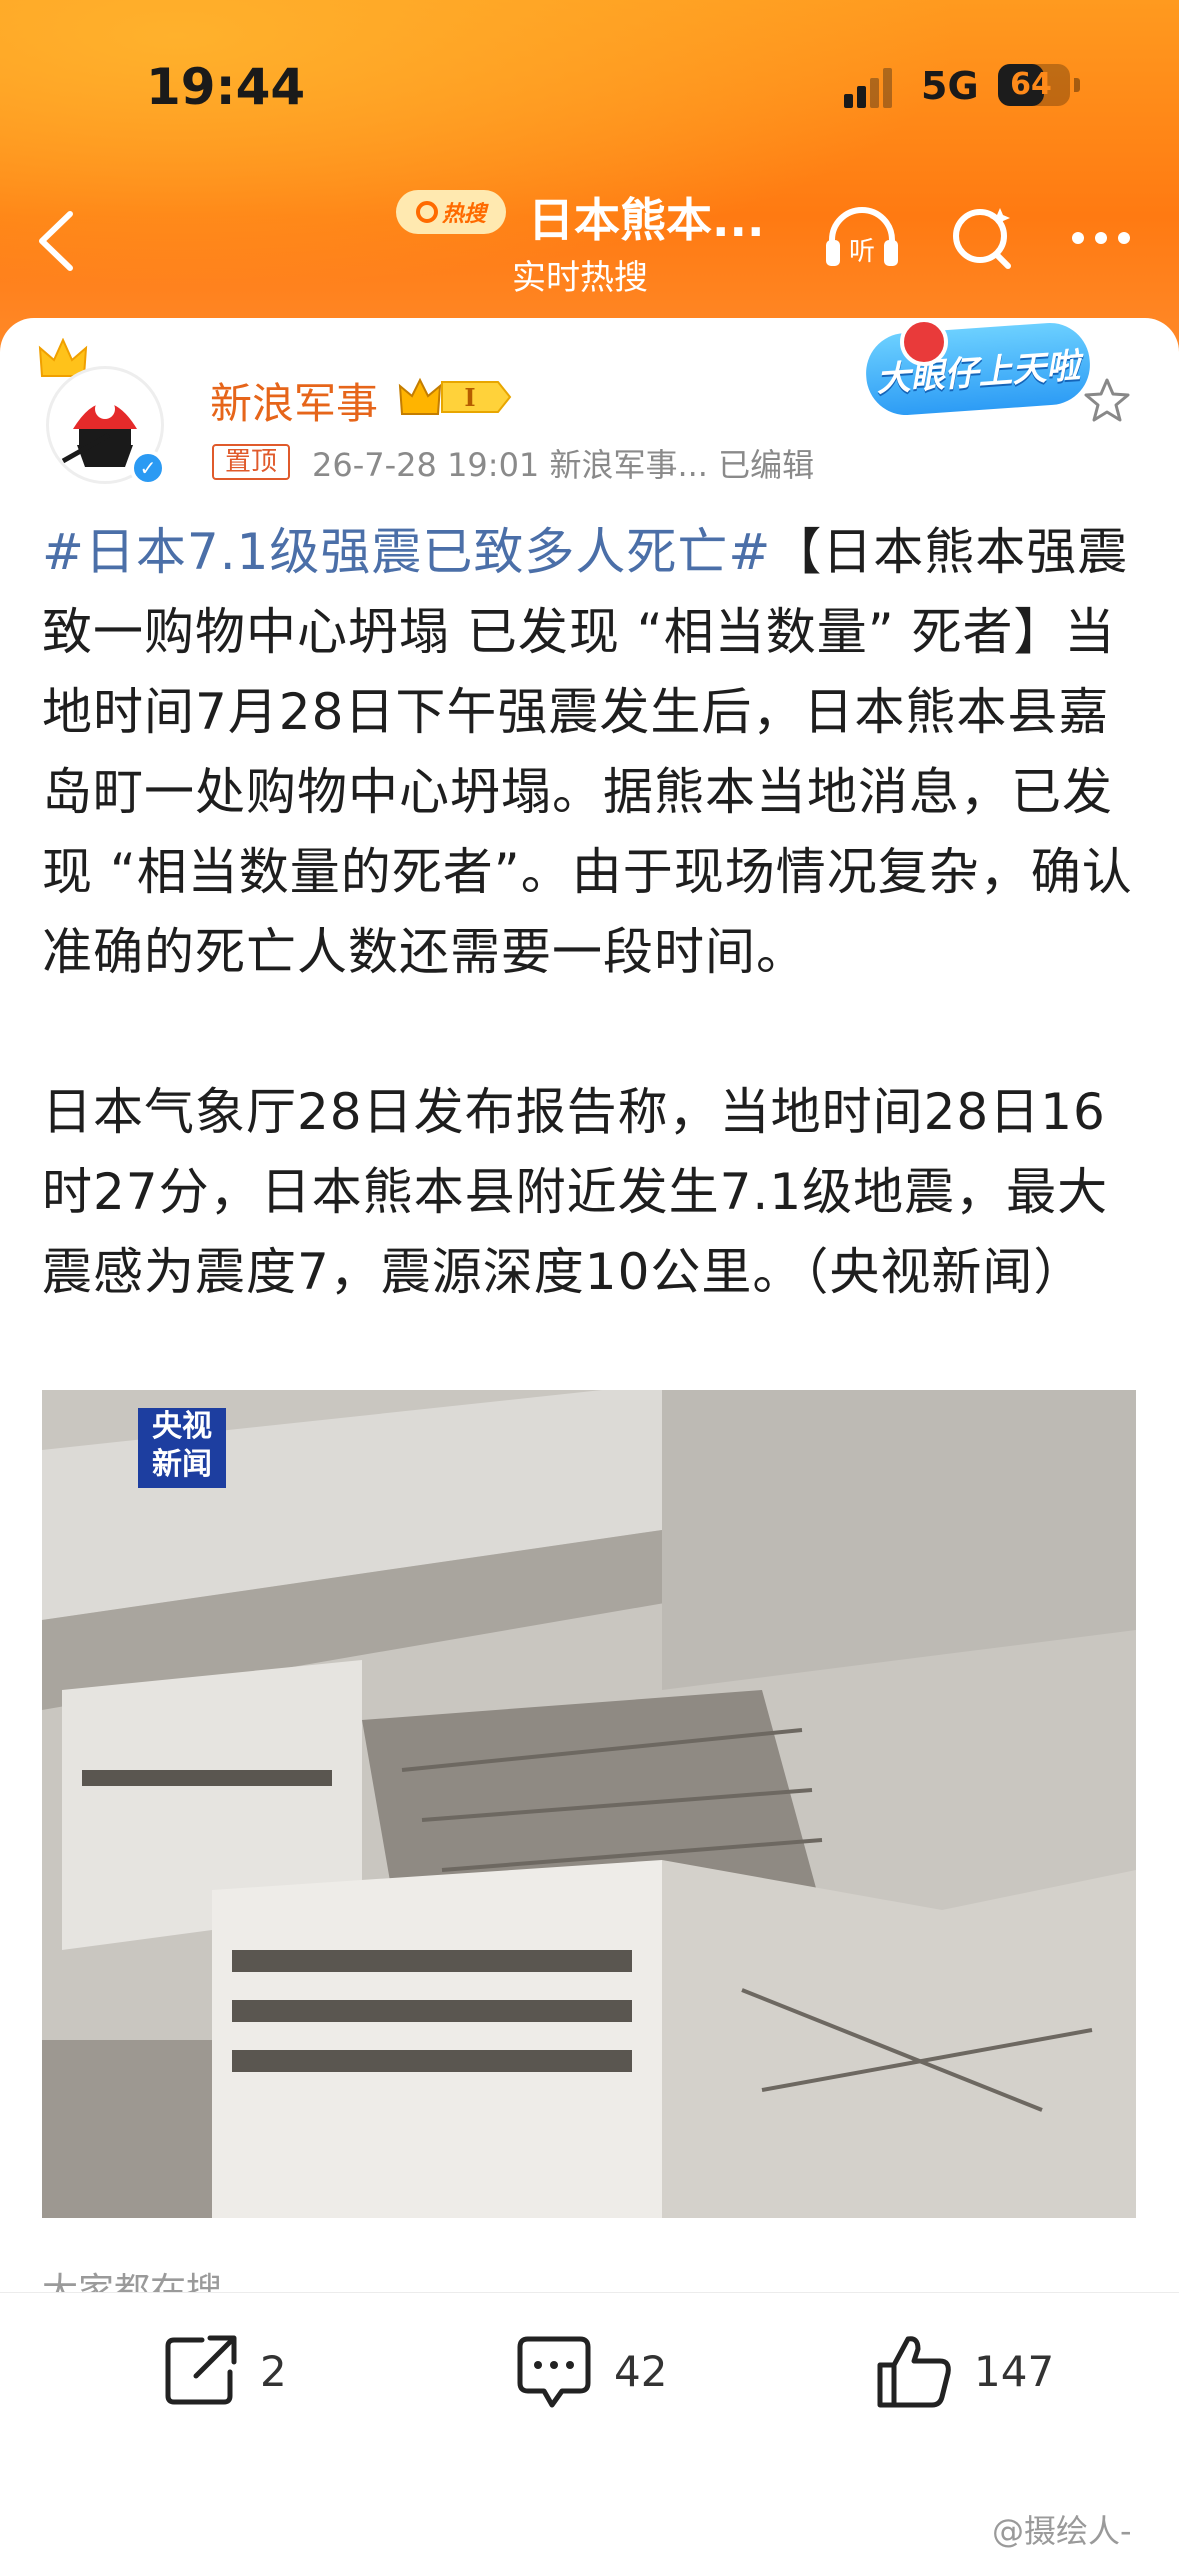 This screenshot has height=2557, width=1179. What do you see at coordinates (950, 86) in the screenshot?
I see `network-label: 5G` at bounding box center [950, 86].